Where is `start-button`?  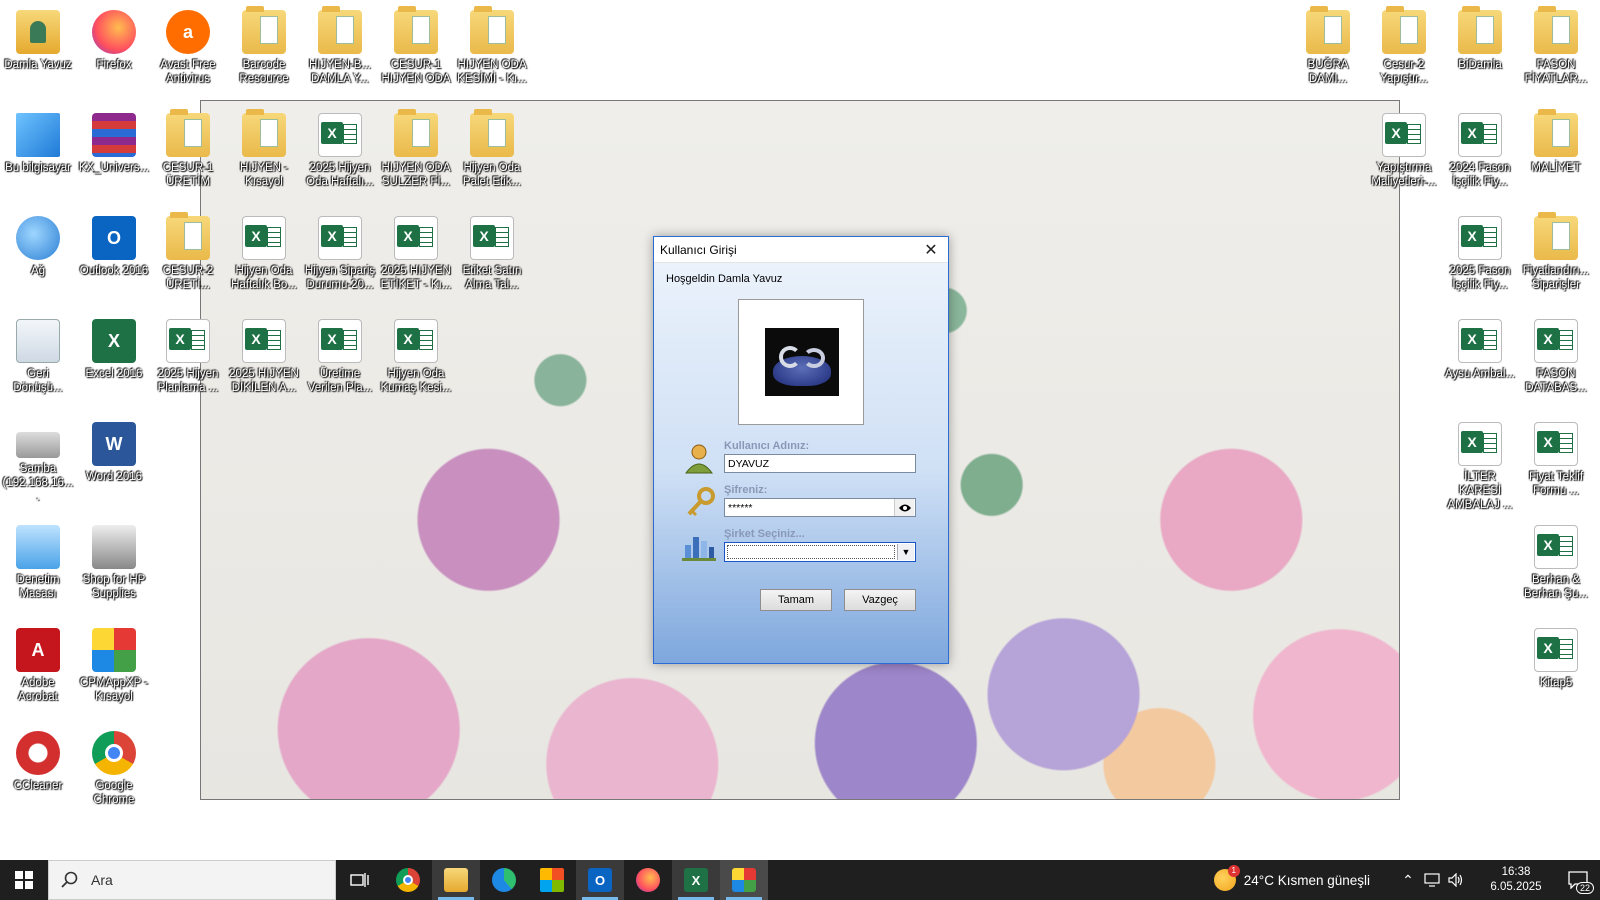 start-button is located at coordinates (24, 880).